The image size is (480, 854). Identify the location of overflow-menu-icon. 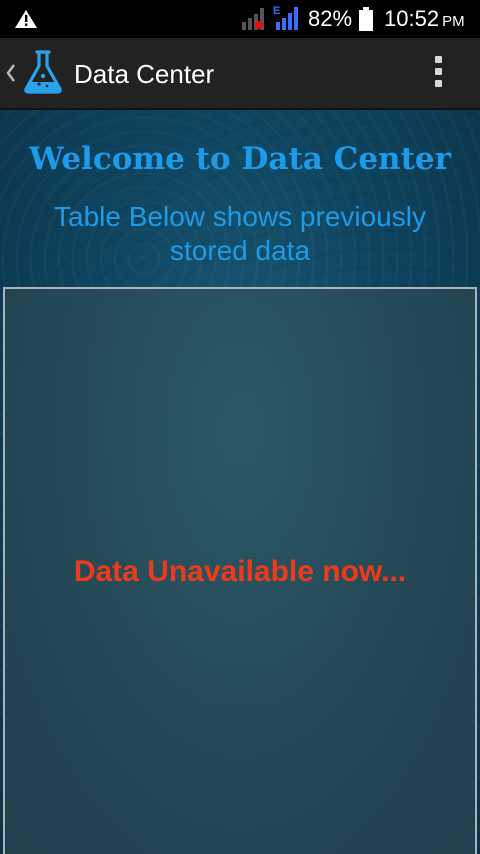
(438, 74).